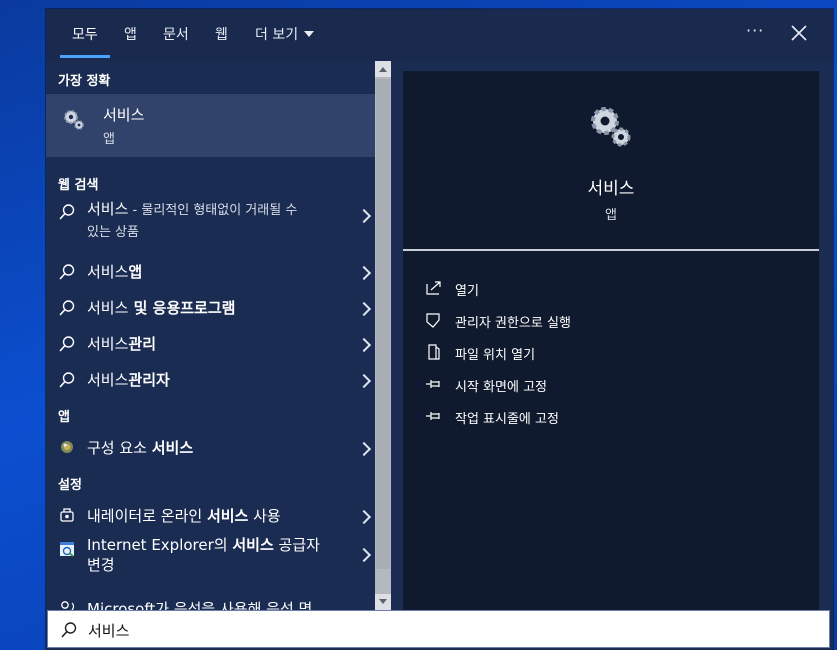  Describe the element at coordinates (221, 34) in the screenshot. I see `tab-web: 웹` at that location.